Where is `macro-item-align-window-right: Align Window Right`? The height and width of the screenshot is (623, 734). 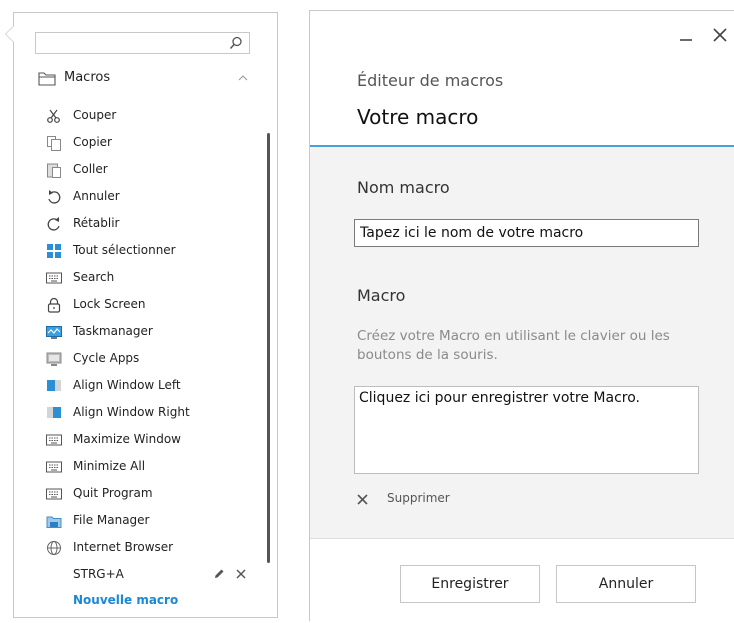 macro-item-align-window-right: Align Window Right is located at coordinates (146, 413).